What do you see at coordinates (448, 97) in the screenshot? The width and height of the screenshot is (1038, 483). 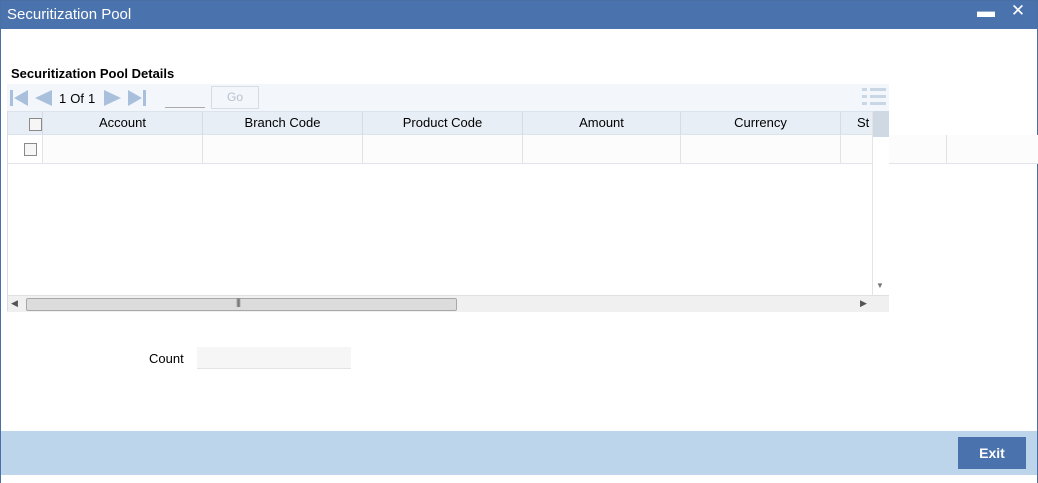 I see `grid-toolbar: 1 Of 1 Go` at bounding box center [448, 97].